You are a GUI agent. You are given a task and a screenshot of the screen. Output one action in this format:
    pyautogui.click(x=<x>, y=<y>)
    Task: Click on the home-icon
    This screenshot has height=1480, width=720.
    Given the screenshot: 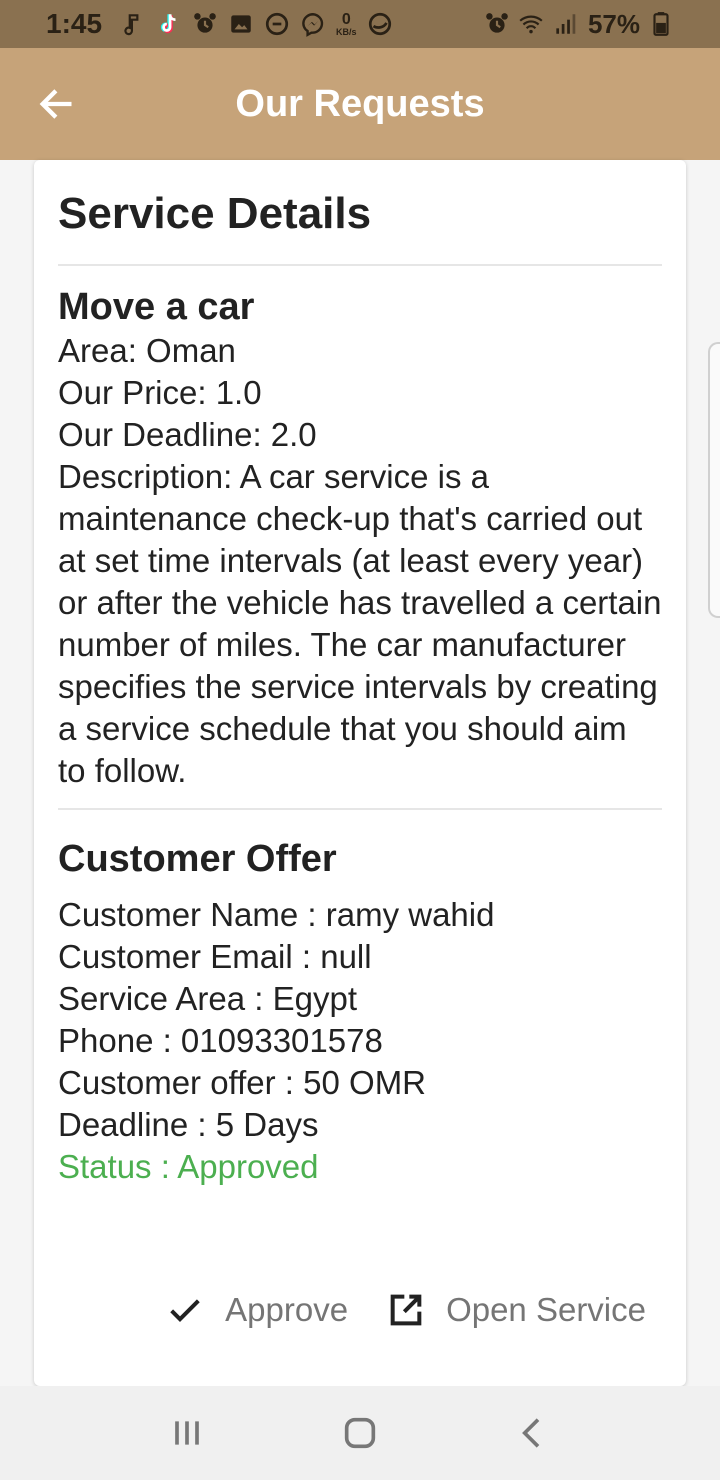 What is the action you would take?
    pyautogui.click(x=360, y=1433)
    